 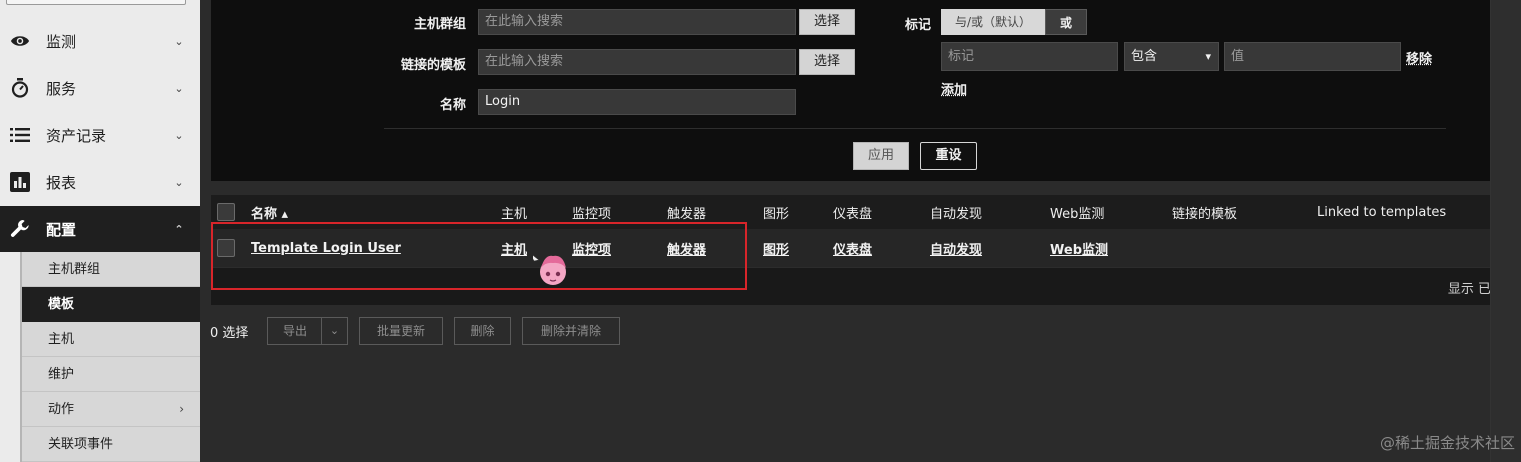 I want to click on dashboards-link: 仪表盘, so click(x=852, y=248).